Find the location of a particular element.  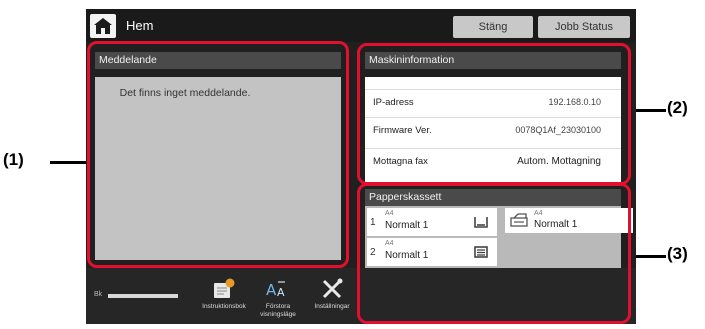

callout-3-line is located at coordinates (651, 256).